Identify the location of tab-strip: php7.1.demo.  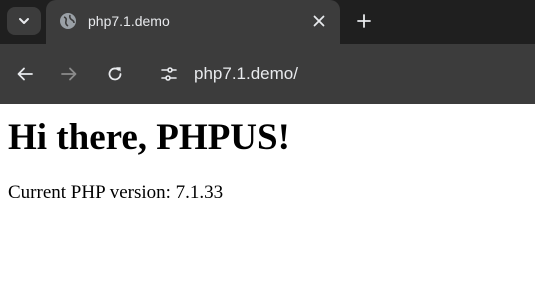
(267, 22).